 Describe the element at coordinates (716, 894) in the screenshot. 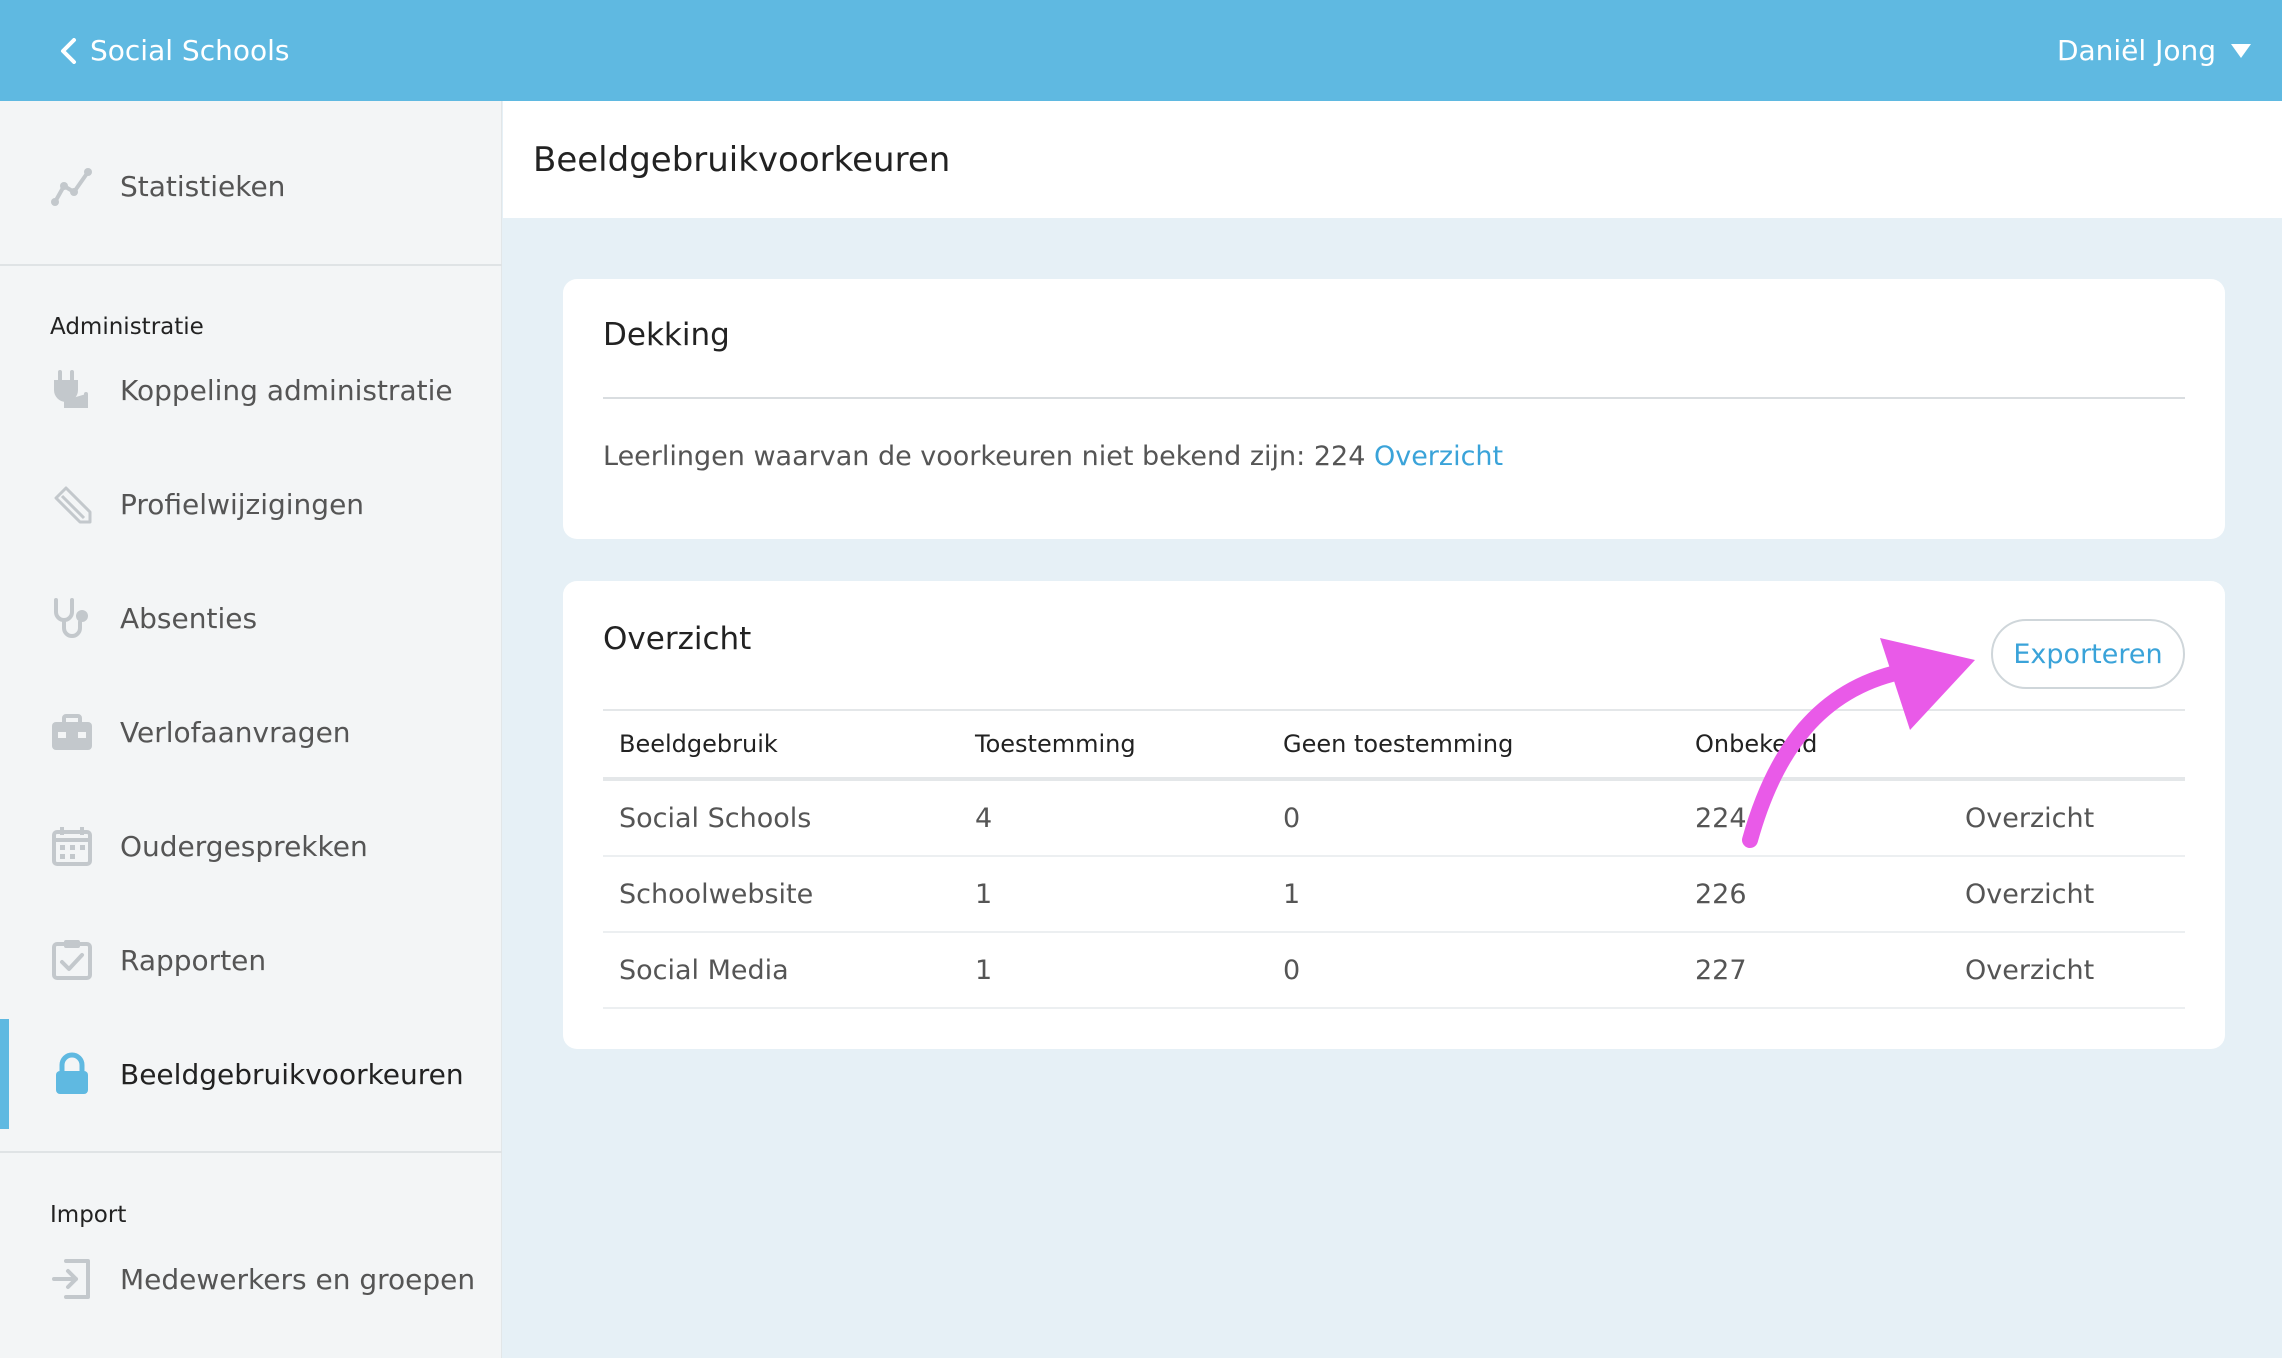

I see `cell-beeldgebruik: Schoolwebsite` at that location.